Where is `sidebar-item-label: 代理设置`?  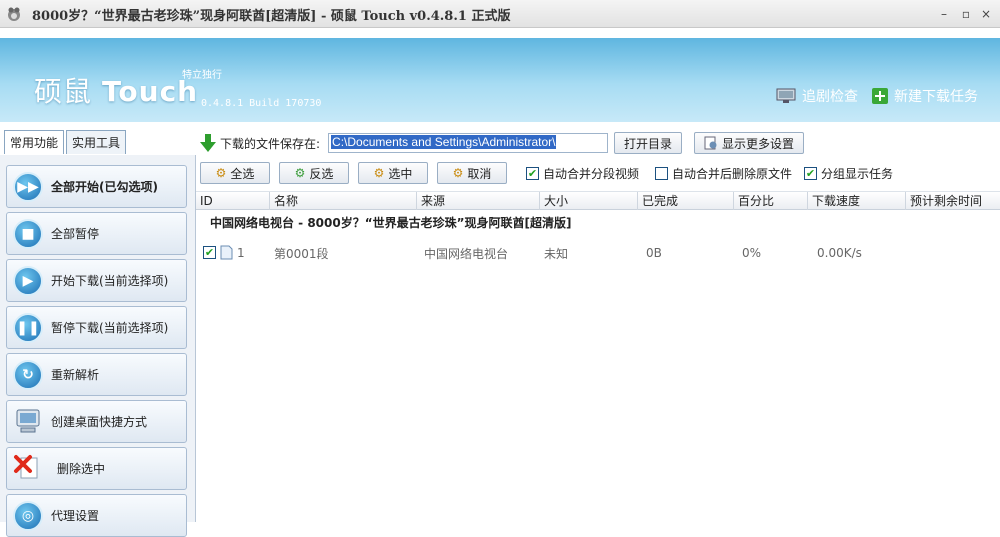
sidebar-item-label: 代理设置 is located at coordinates (75, 516).